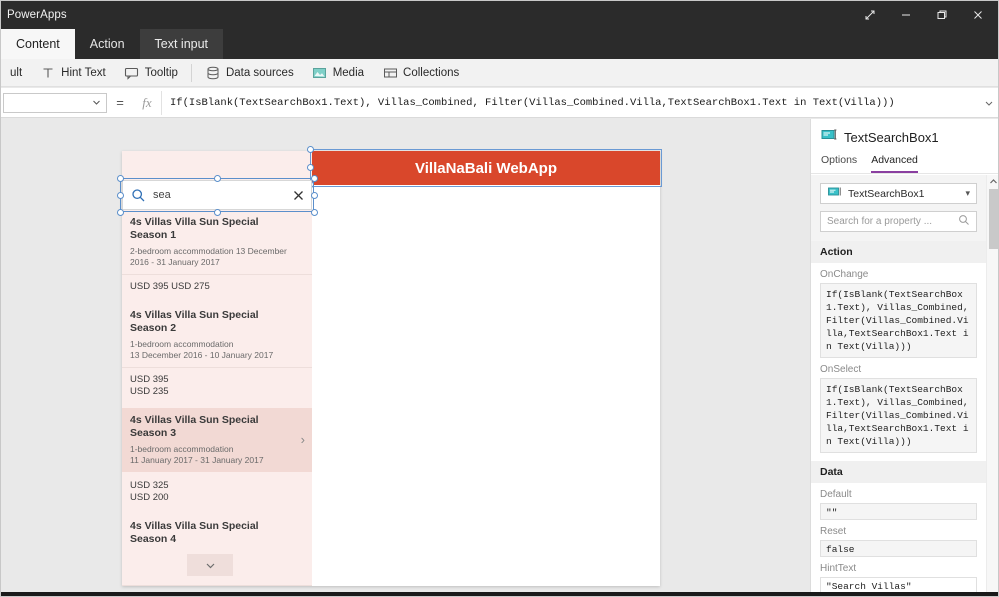 The image size is (999, 597). I want to click on equals-sign: =, so click(120, 102).